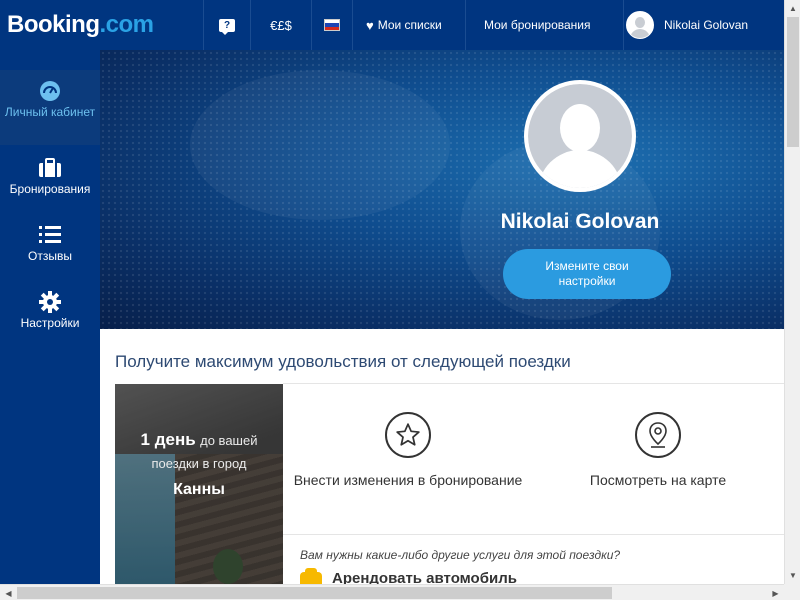  I want to click on user-menu: Nikolai Golovan, so click(703, 25).